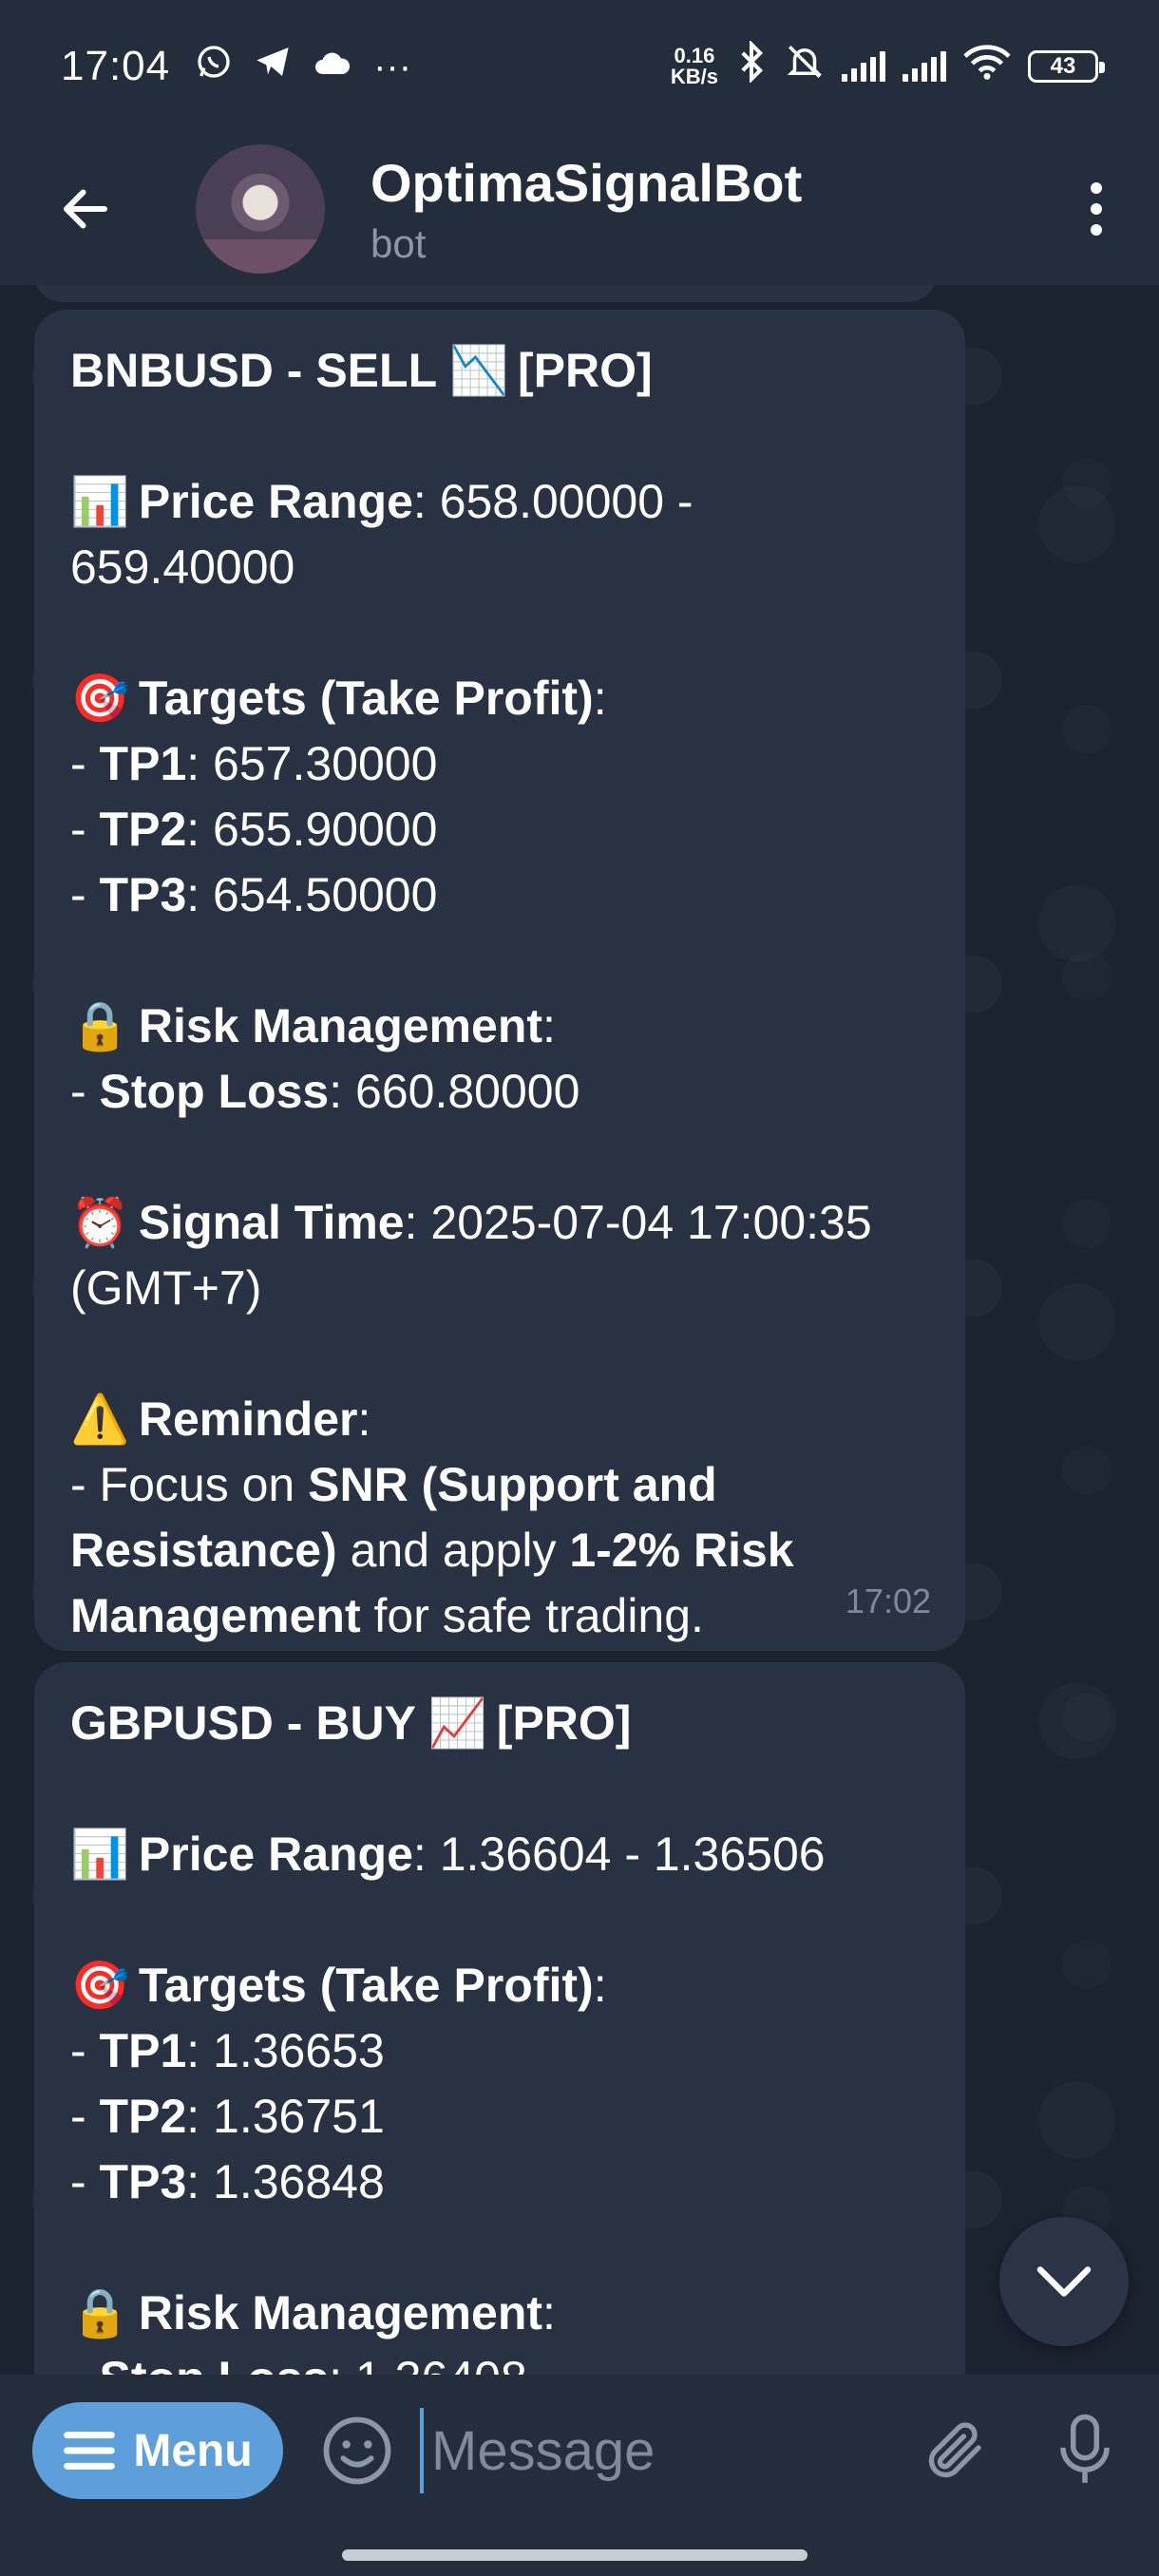 The image size is (1159, 2576). What do you see at coordinates (1085, 2448) in the screenshot?
I see `mic-icon` at bounding box center [1085, 2448].